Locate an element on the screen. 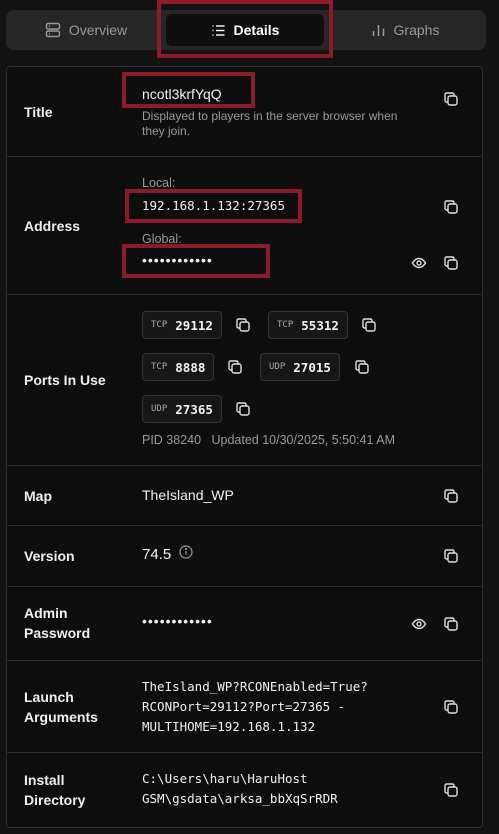 This screenshot has width=499, height=834. tab-details-label: Details is located at coordinates (256, 30).